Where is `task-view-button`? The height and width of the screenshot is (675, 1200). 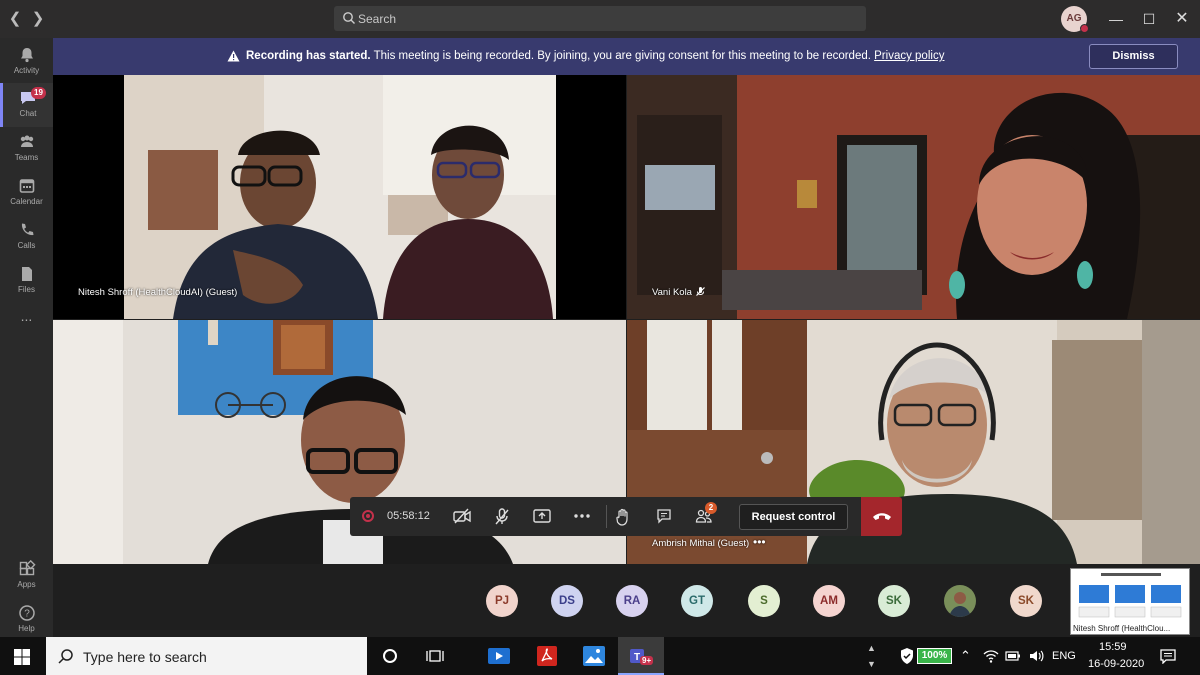
task-view-button is located at coordinates (434, 656).